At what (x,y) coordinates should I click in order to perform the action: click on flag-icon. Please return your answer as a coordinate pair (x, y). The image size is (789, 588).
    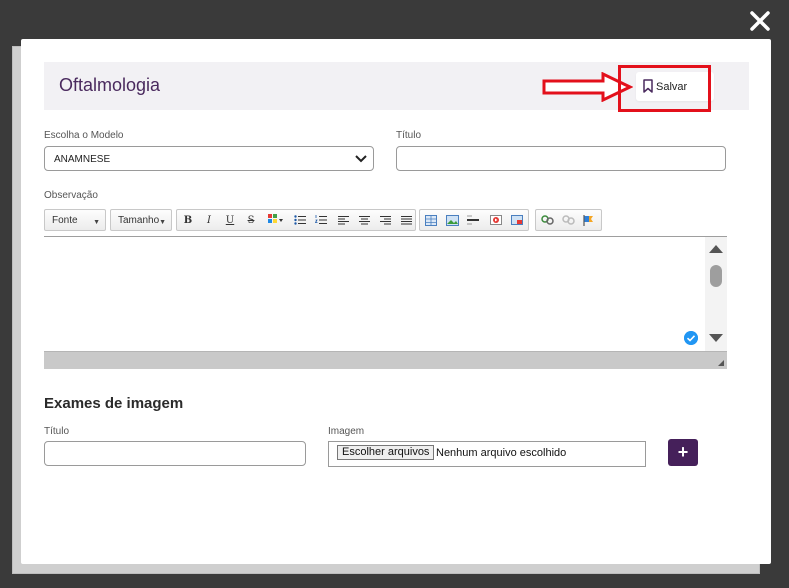
    Looking at the image, I should click on (588, 220).